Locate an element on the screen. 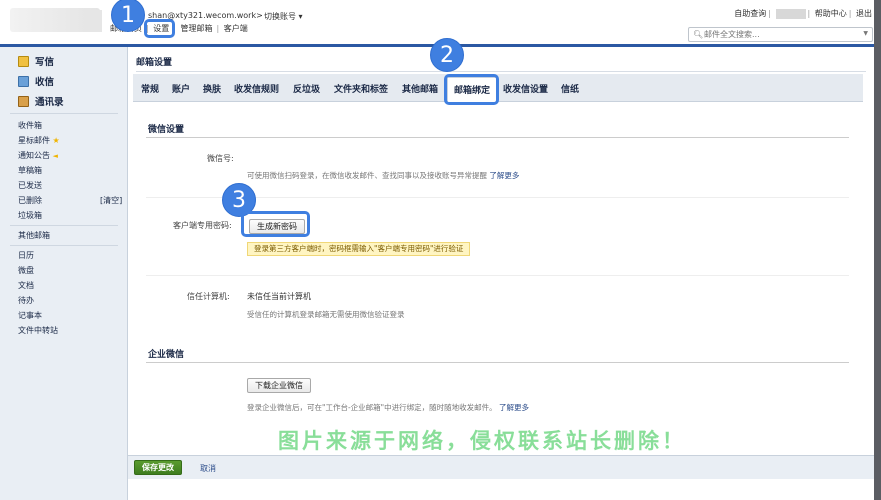 The height and width of the screenshot is (500, 881). right-links: 自助查询 | | 帮助中心 | 退出 is located at coordinates (803, 13).